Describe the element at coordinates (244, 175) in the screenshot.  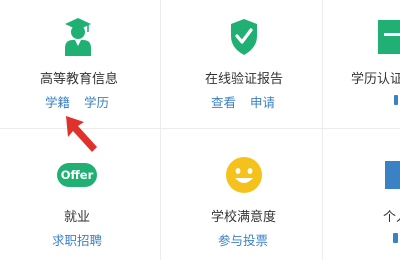
I see `smiley-icon` at that location.